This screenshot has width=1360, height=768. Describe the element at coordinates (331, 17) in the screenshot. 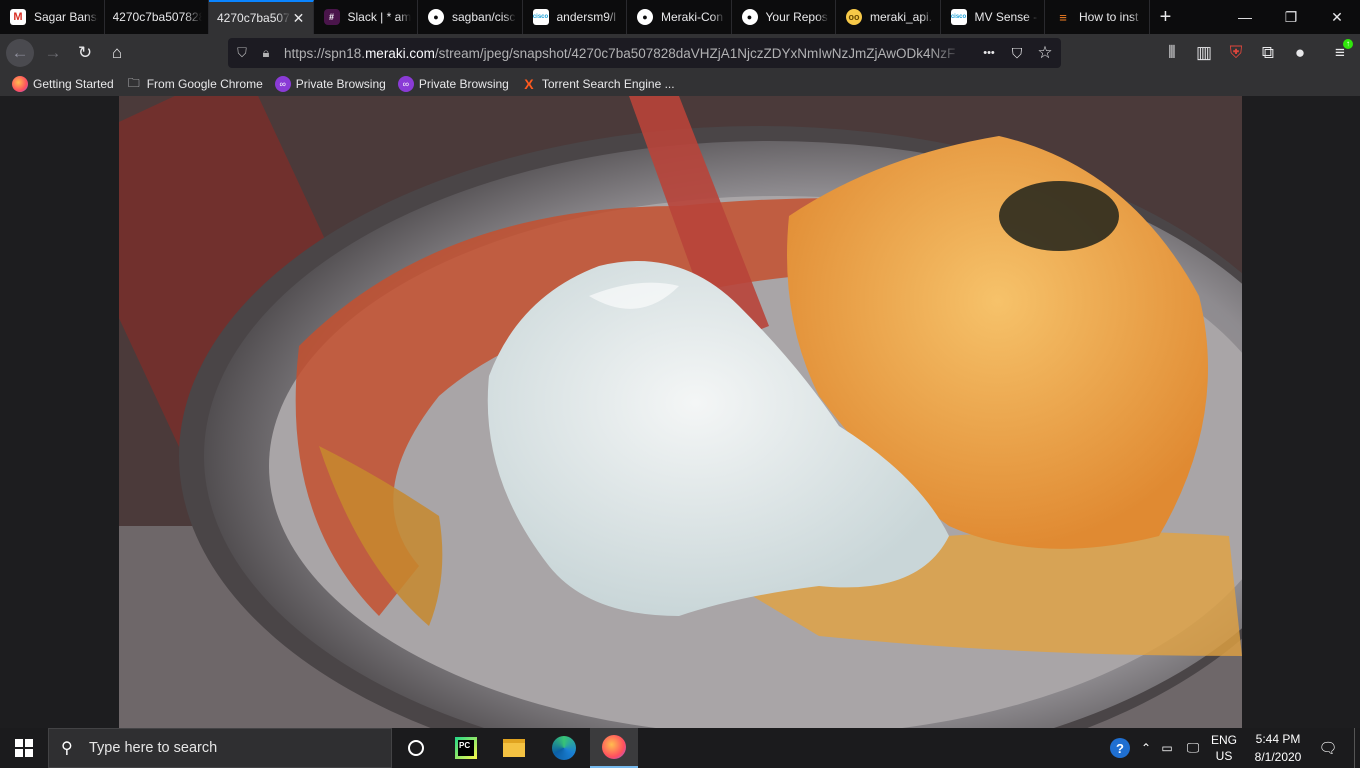

I see `slack-icon: #` at that location.